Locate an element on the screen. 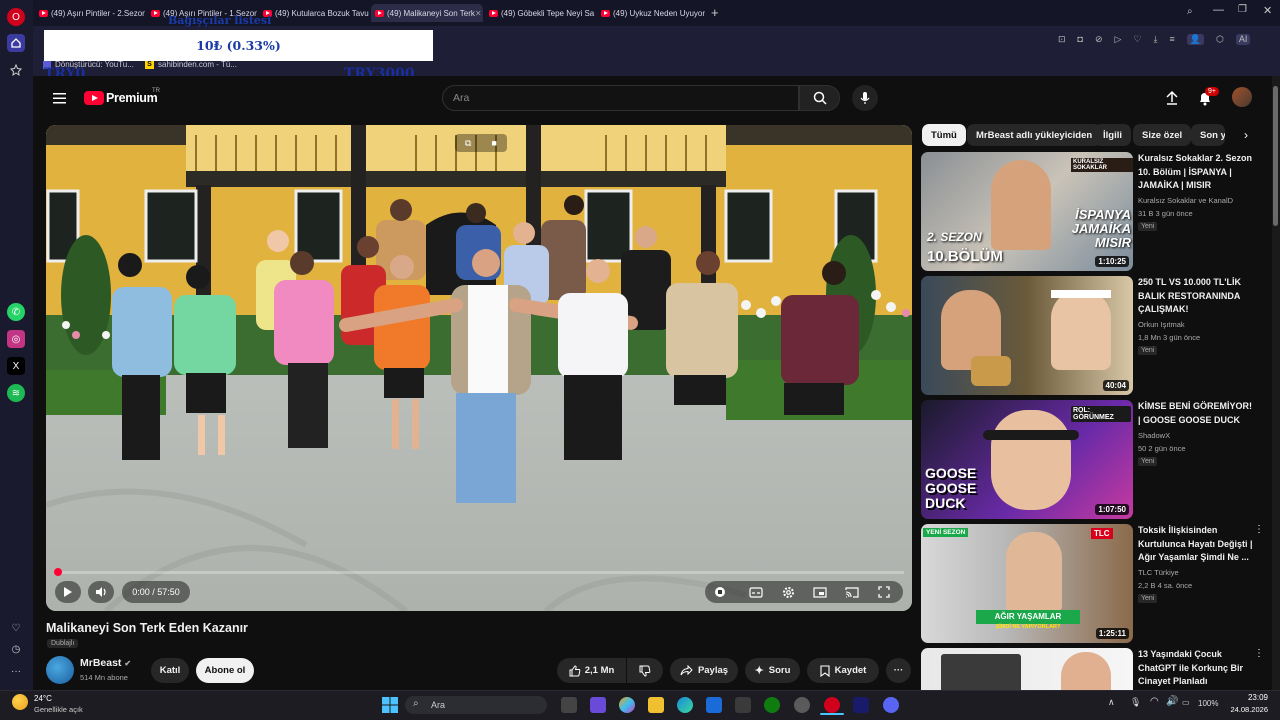  teams-icon is located at coordinates (598, 705).